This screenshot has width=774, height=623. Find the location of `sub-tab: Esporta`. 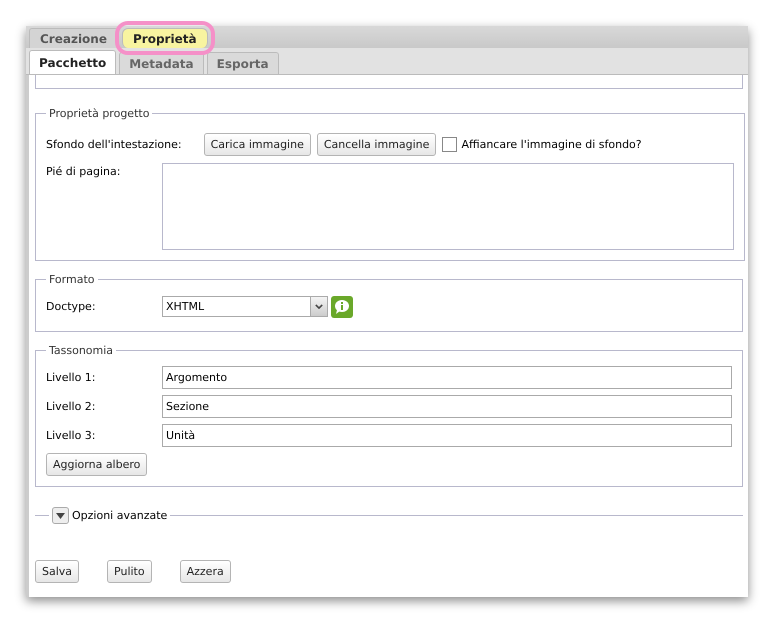

sub-tab: Esporta is located at coordinates (242, 63).